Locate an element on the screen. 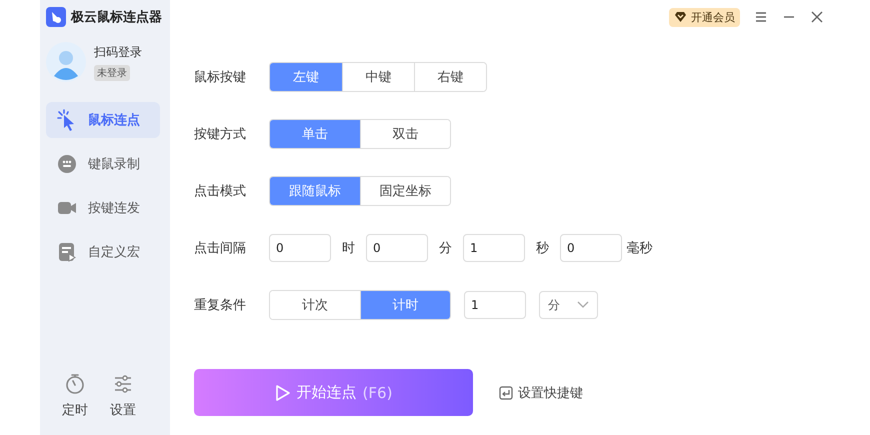 This screenshot has width=870, height=435. row-label: 点击模式 is located at coordinates (220, 191).